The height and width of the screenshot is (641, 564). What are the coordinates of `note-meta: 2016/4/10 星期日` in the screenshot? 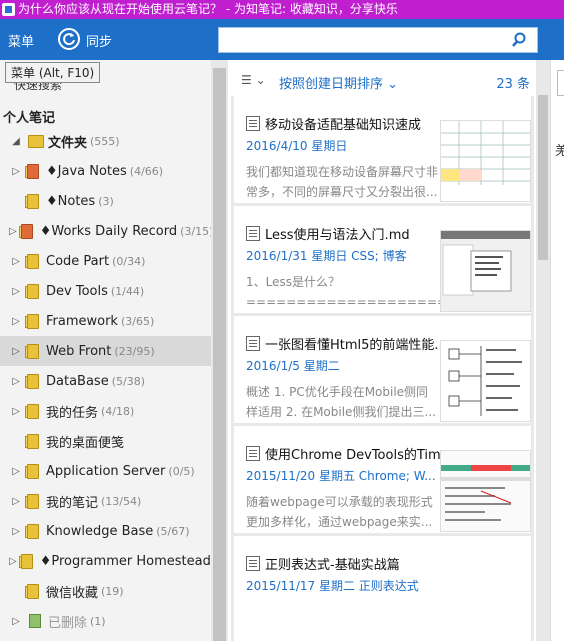 It's located at (297, 146).